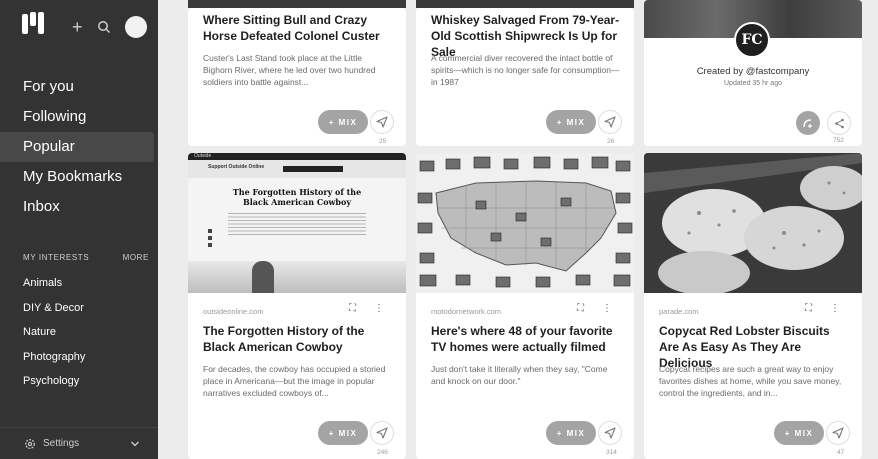 Image resolution: width=878 pixels, height=459 pixels. I want to click on mix-count: 47, so click(841, 452).